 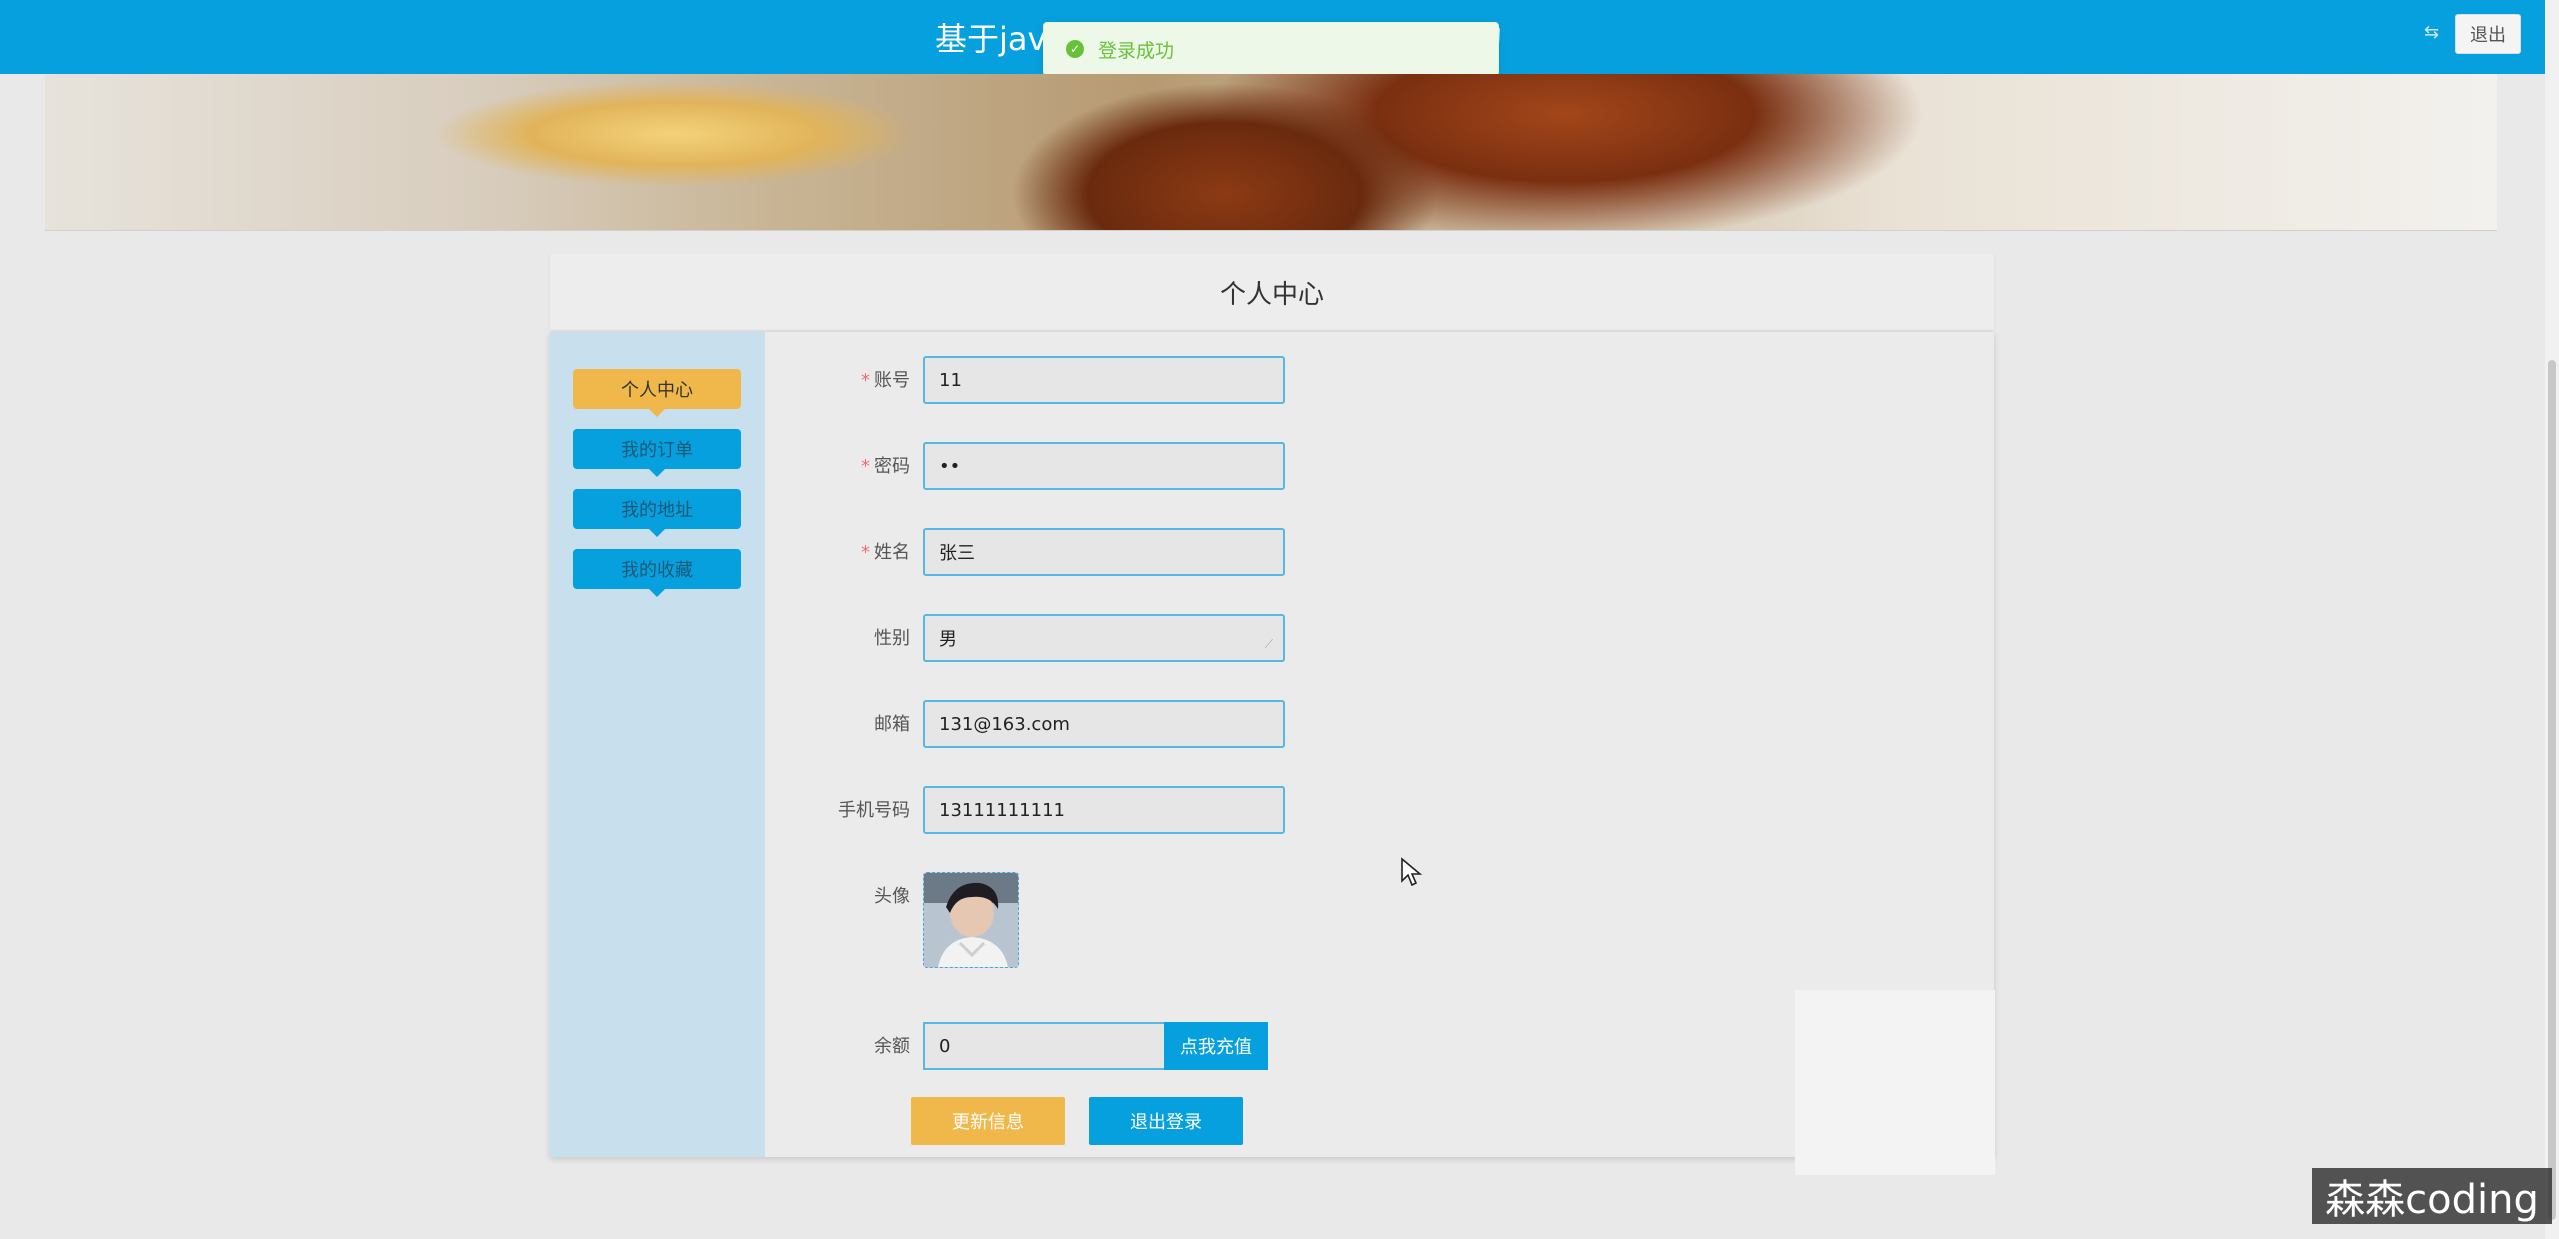 I want to click on mouse-cursor-icon, so click(x=1411, y=872).